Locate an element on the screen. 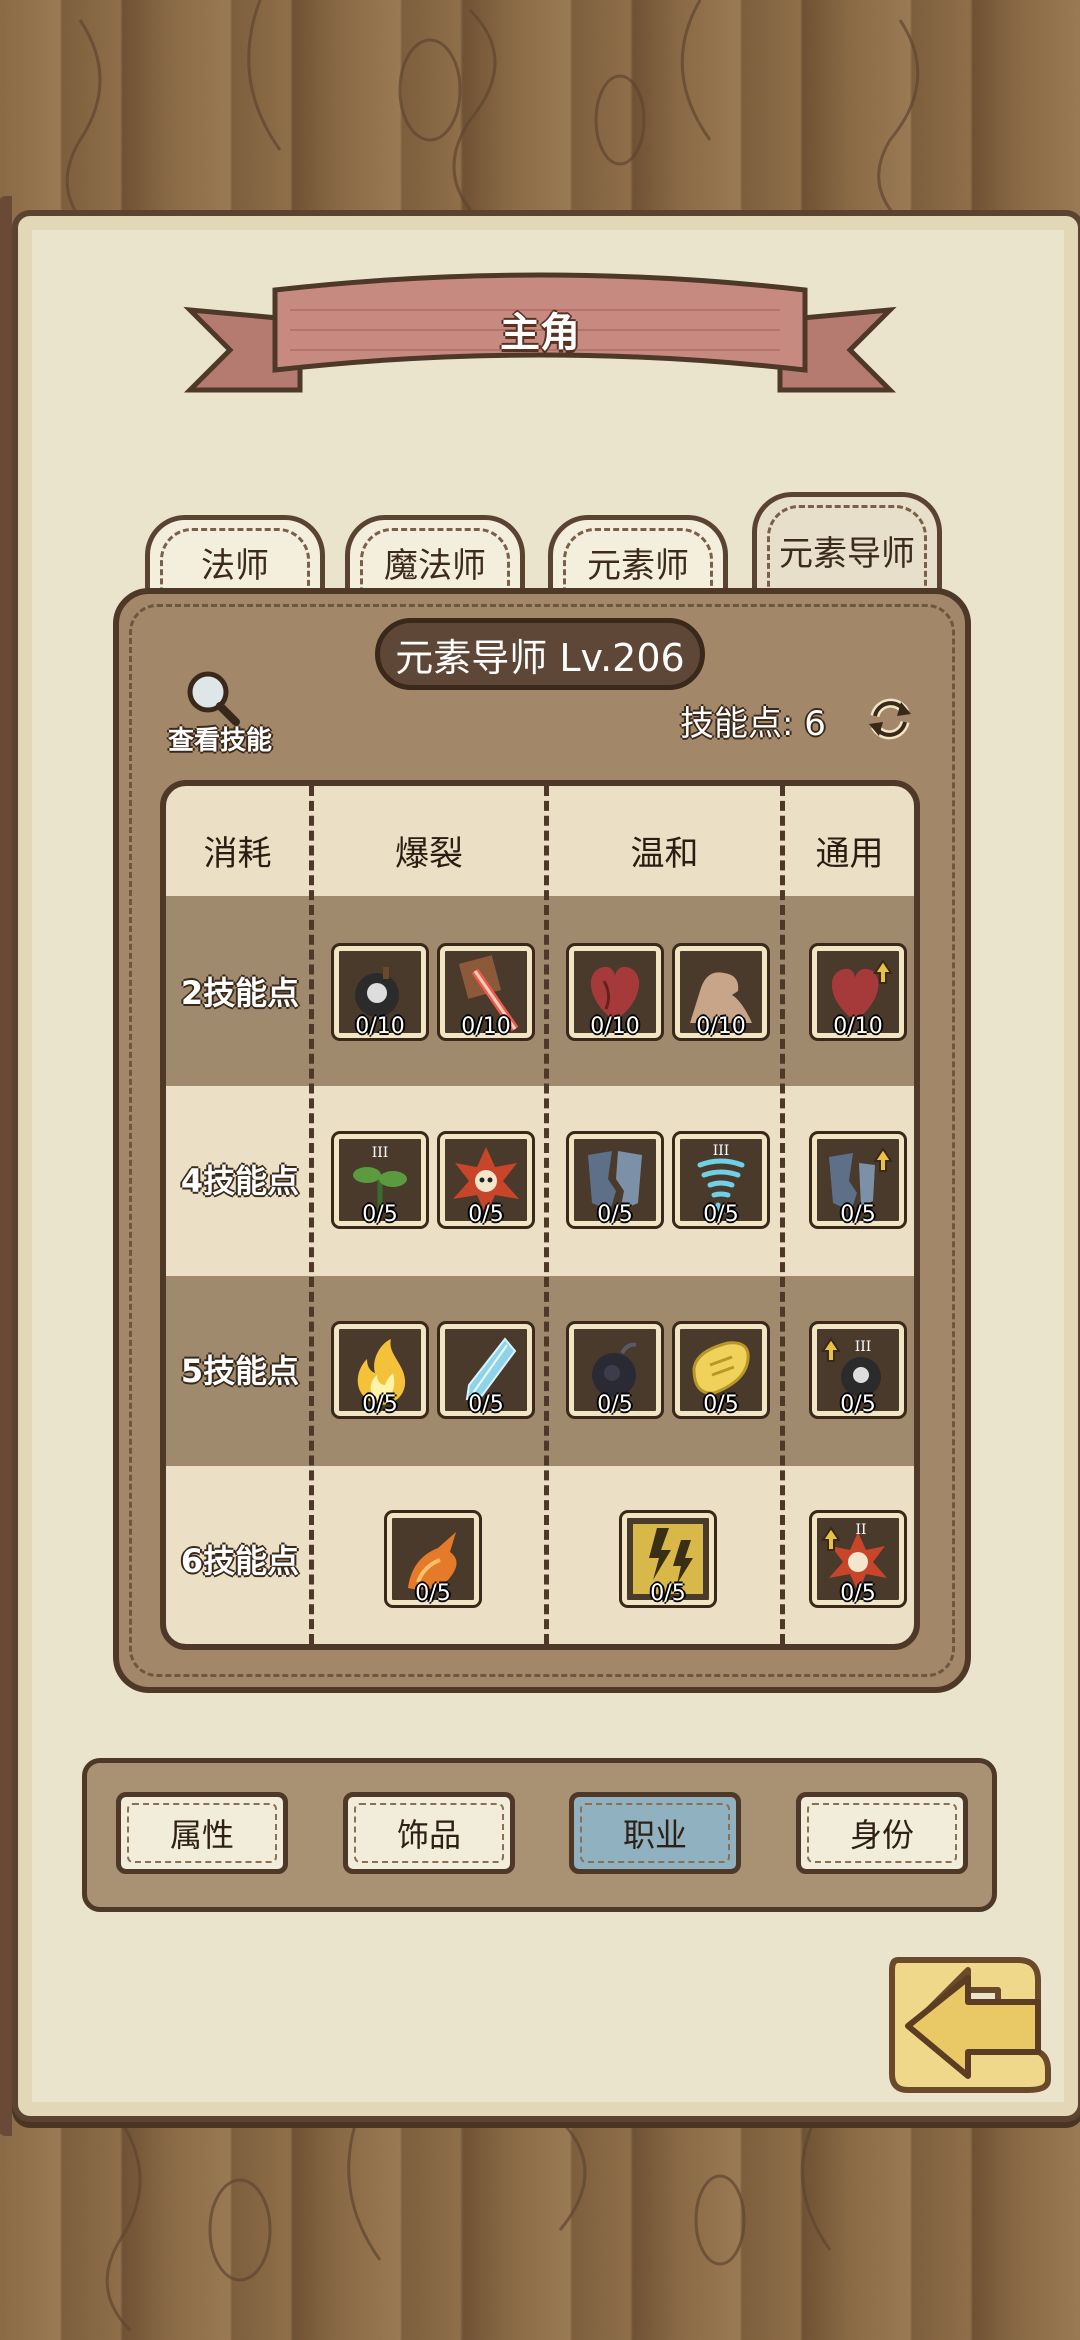 This screenshot has width=1080, height=2340. nav-label: 身份 is located at coordinates (881, 1835).